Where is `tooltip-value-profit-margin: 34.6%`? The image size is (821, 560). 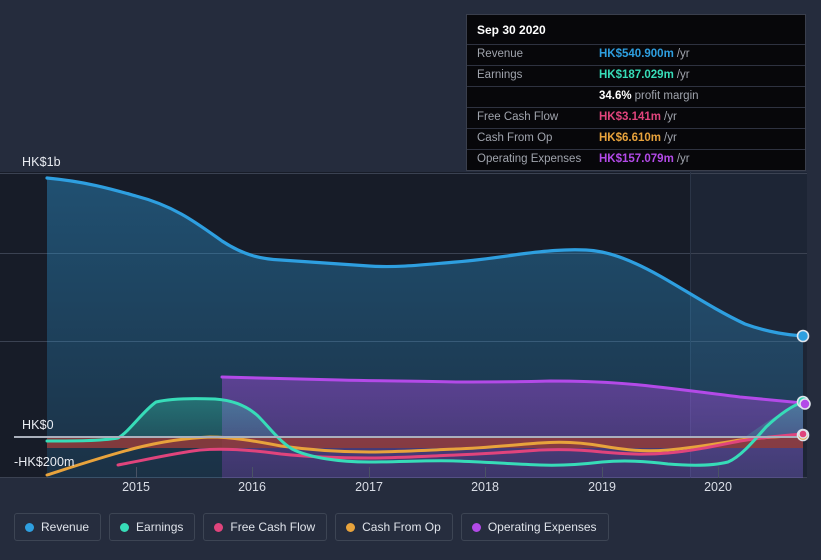 tooltip-value-profit-margin: 34.6% is located at coordinates (615, 96).